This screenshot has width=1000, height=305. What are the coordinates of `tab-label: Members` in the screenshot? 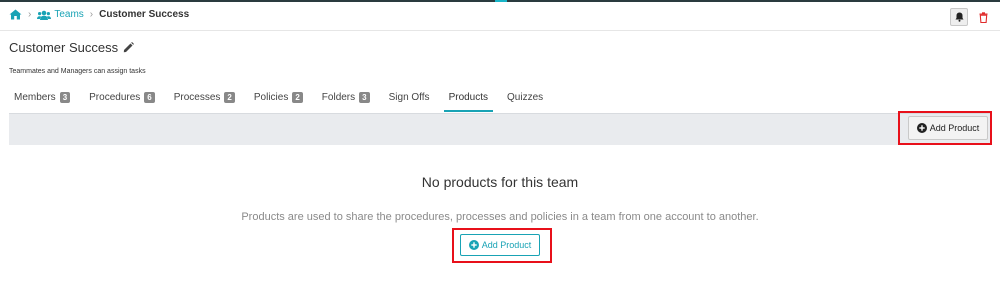 It's located at (35, 97).